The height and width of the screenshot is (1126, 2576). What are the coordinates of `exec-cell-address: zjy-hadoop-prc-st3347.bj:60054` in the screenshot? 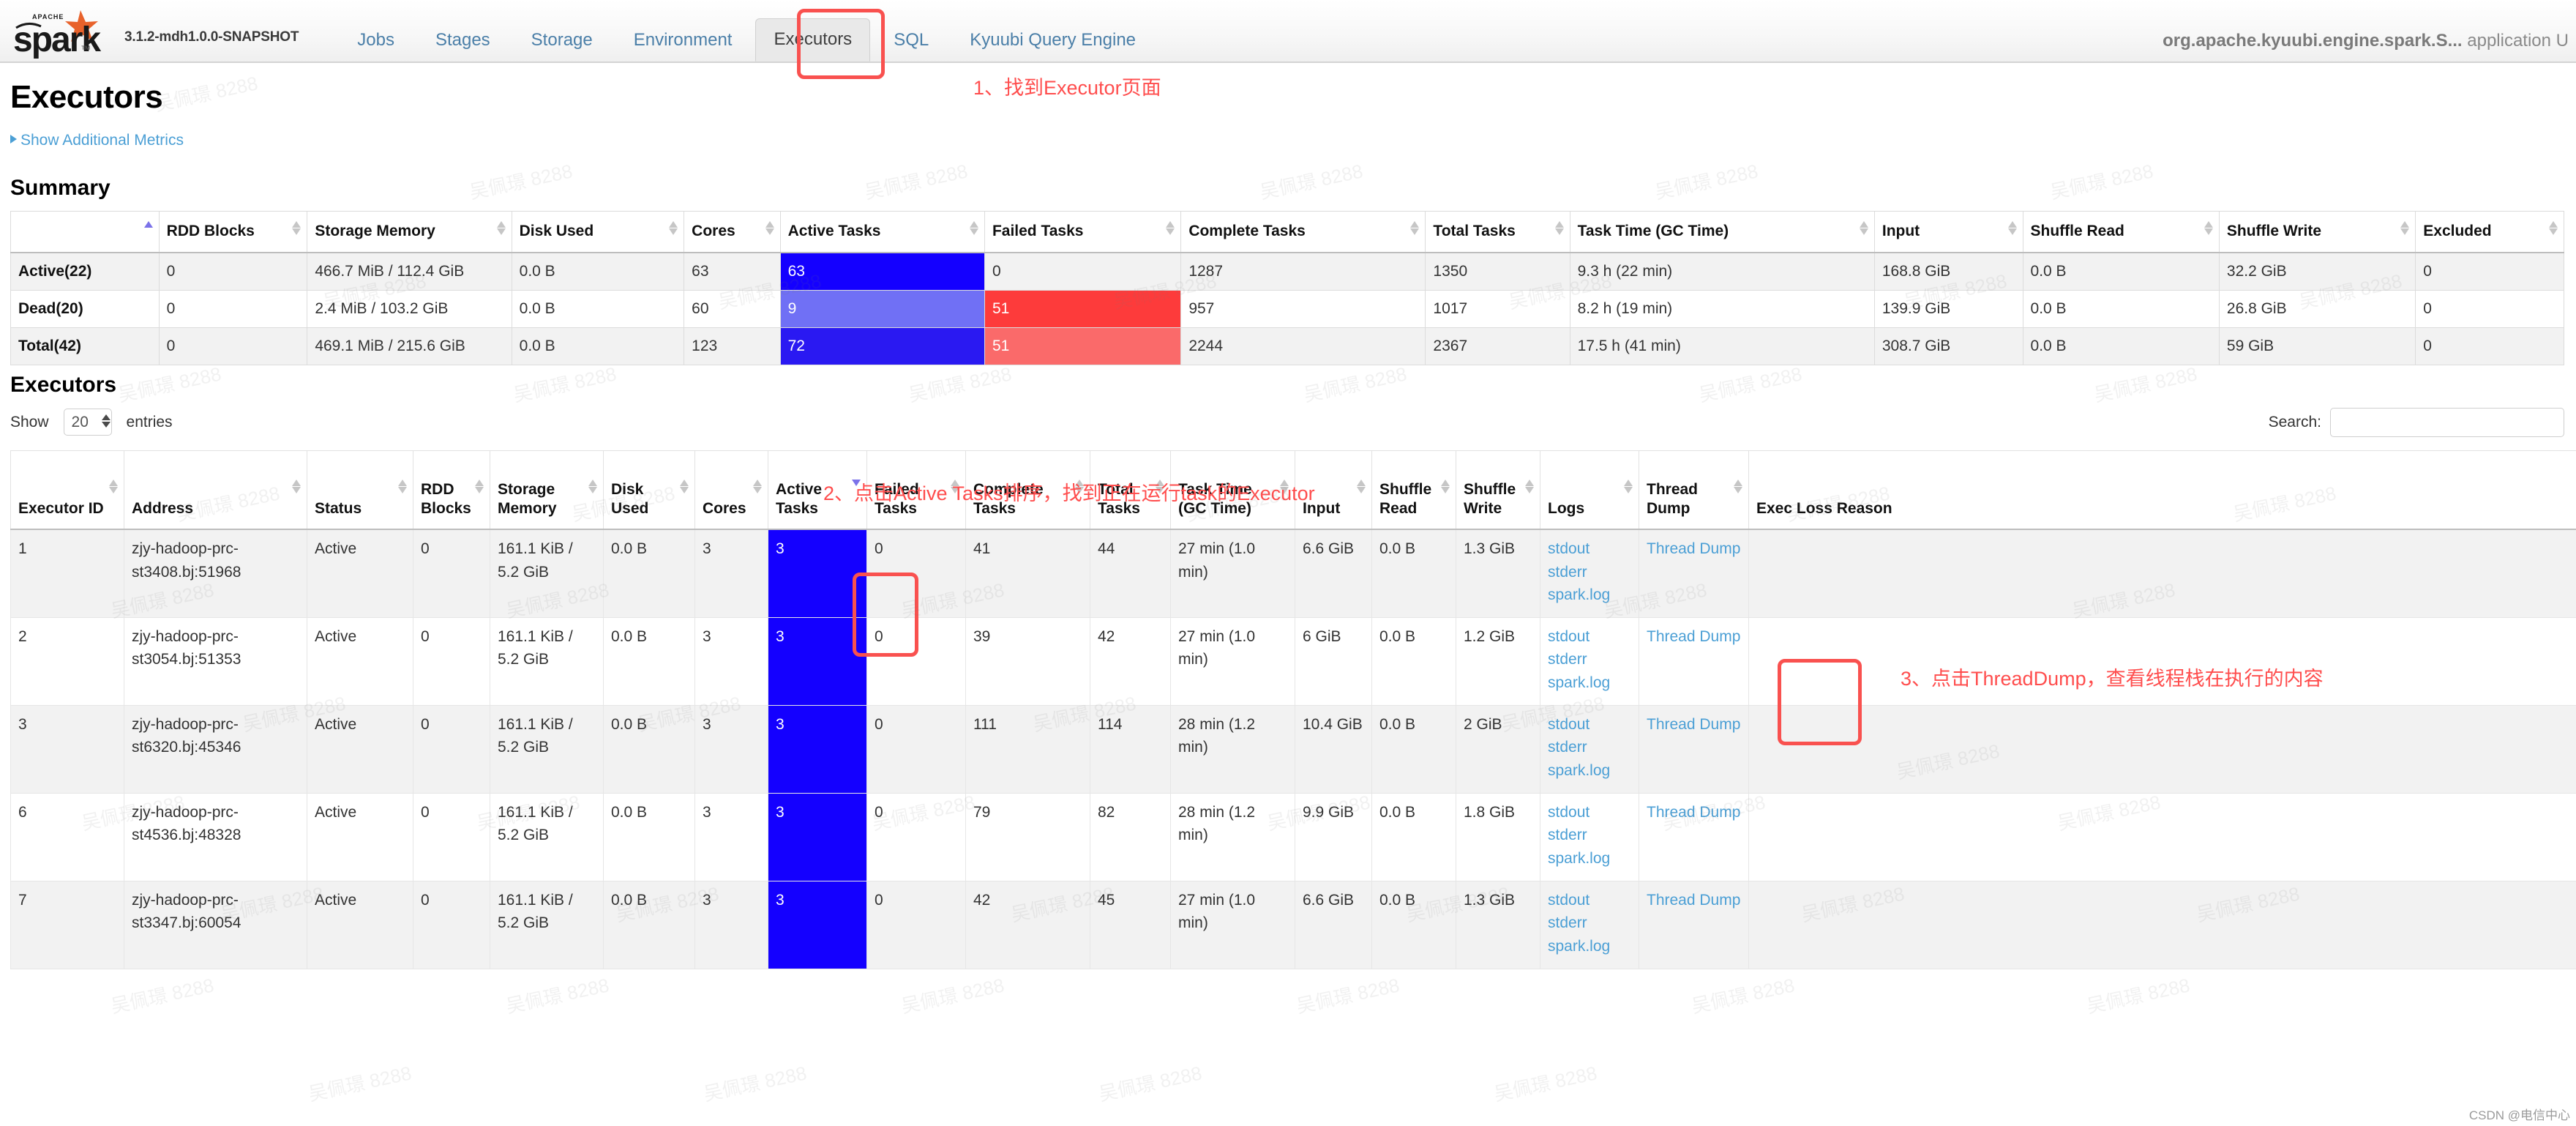 It's located at (215, 924).